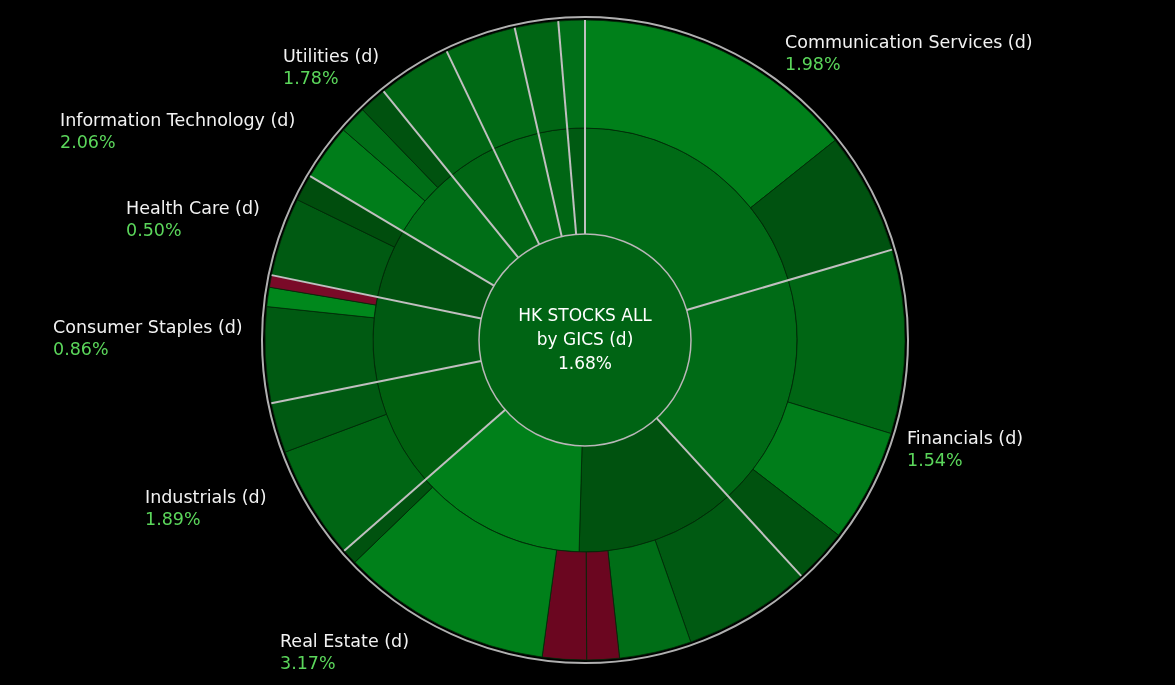 The height and width of the screenshot is (685, 1175). What do you see at coordinates (965, 438) in the screenshot?
I see `sector-label: Financials (d)` at bounding box center [965, 438].